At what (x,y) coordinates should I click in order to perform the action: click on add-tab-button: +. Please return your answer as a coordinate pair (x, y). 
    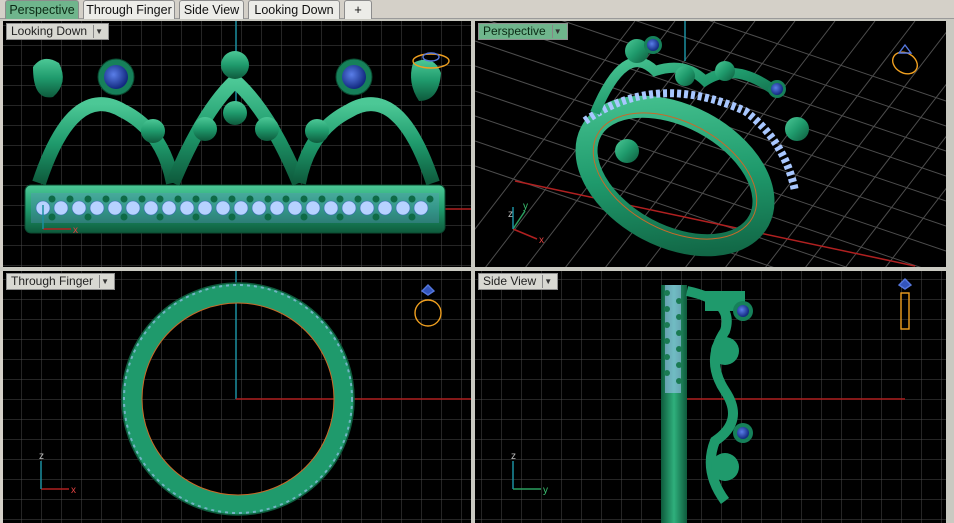
    Looking at the image, I should click on (358, 9).